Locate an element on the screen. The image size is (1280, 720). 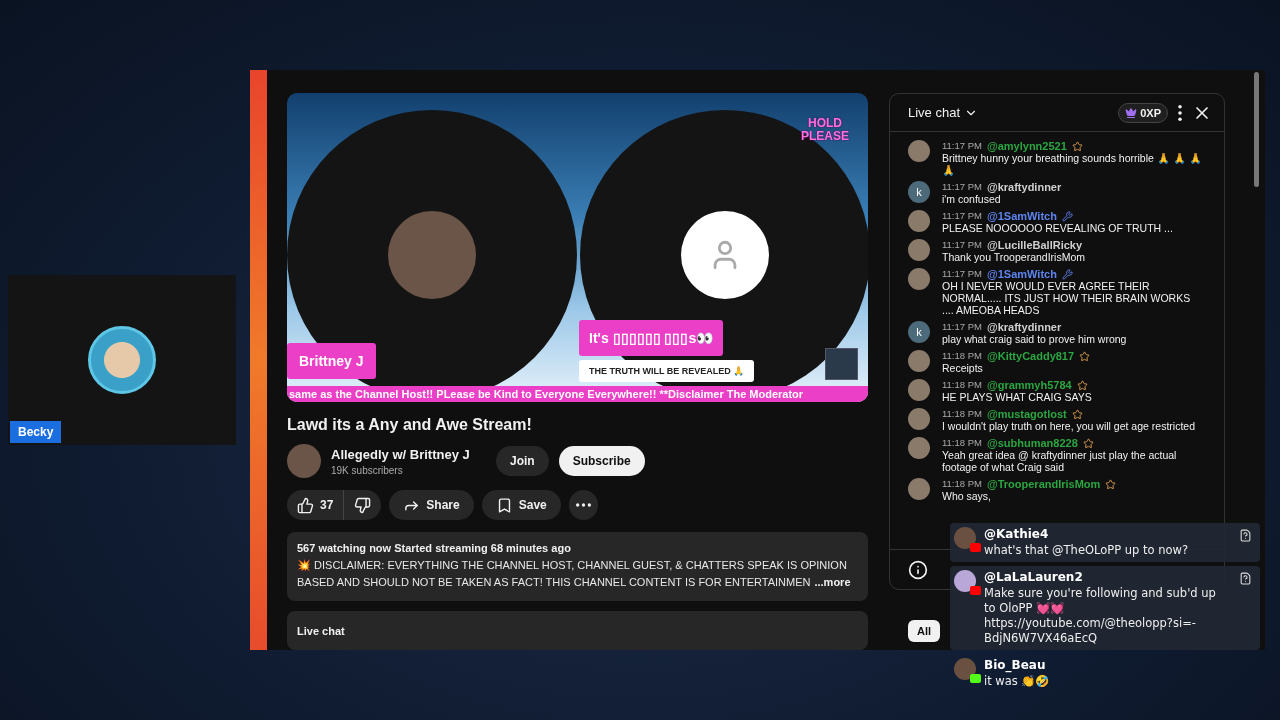
message-author: @subhuman8228 is located at coordinates (1032, 443).